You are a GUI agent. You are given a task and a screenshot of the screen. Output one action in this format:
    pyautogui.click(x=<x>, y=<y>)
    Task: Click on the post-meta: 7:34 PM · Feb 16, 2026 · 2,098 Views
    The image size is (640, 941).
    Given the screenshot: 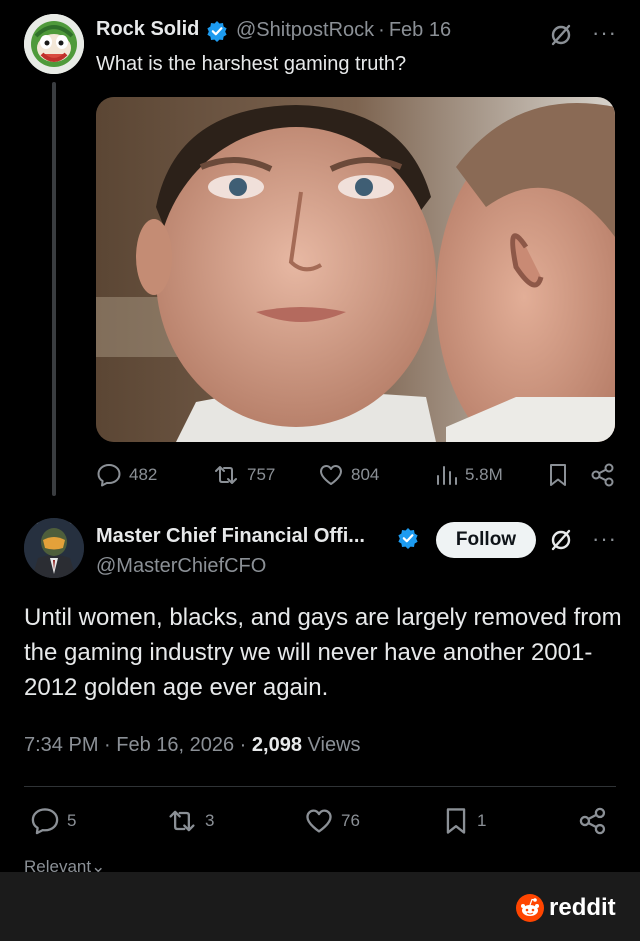 What is the action you would take?
    pyautogui.click(x=192, y=745)
    